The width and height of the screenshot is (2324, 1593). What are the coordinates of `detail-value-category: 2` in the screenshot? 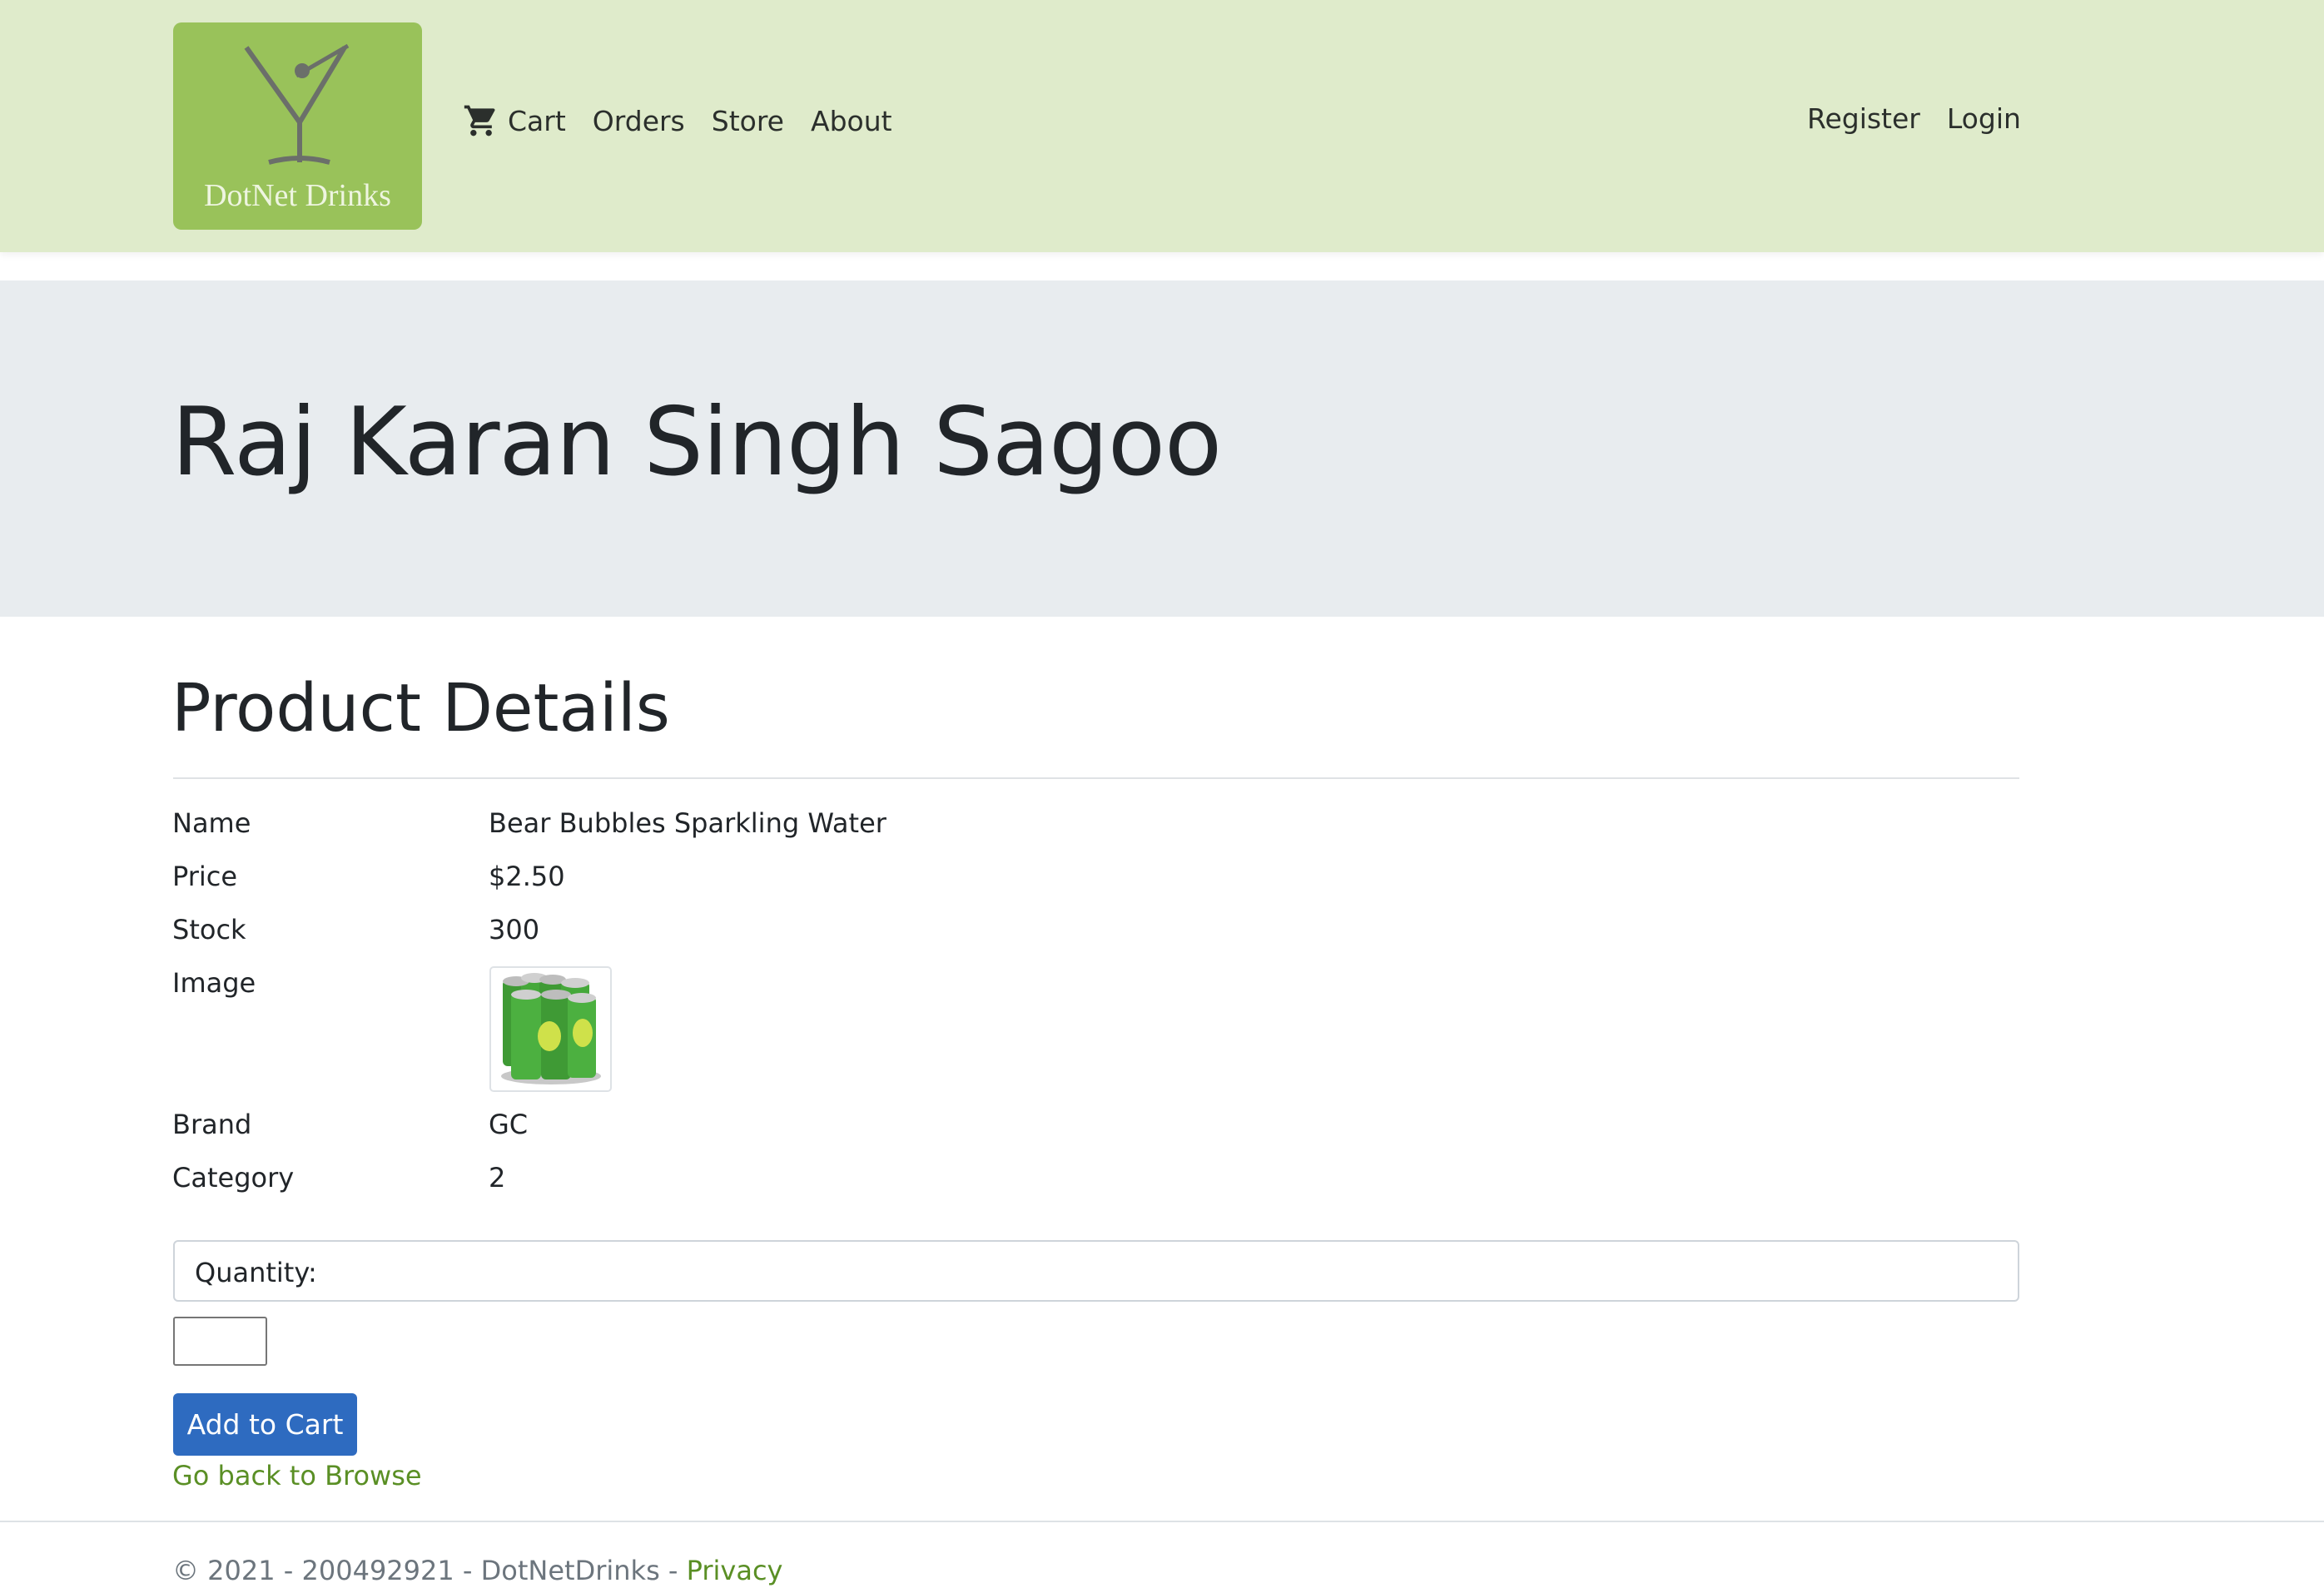 It's located at (497, 1178).